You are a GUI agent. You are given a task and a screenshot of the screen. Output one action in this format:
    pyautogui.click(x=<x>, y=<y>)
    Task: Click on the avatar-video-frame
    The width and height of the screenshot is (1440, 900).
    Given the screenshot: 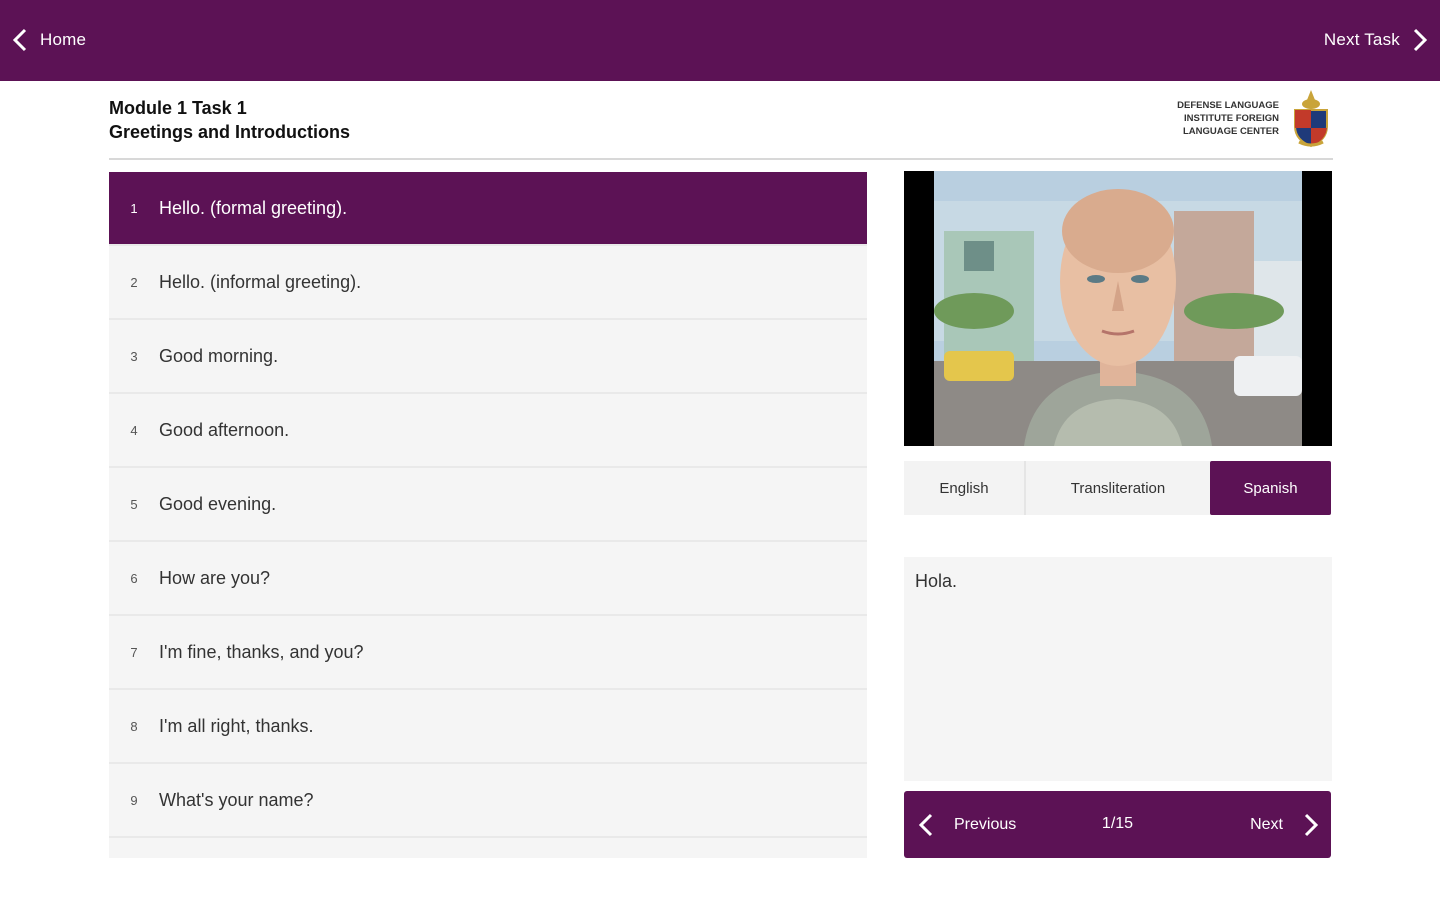 What is the action you would take?
    pyautogui.click(x=1118, y=308)
    